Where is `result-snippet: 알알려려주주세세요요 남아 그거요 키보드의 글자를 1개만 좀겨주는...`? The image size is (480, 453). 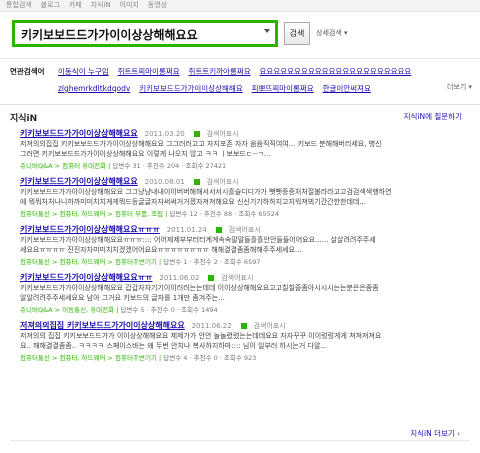 result-snippet: 알알려려주주세세요요 남아 그거요 키보드의 글자를 1개만 좀겨주는... is located at coordinates (122, 298).